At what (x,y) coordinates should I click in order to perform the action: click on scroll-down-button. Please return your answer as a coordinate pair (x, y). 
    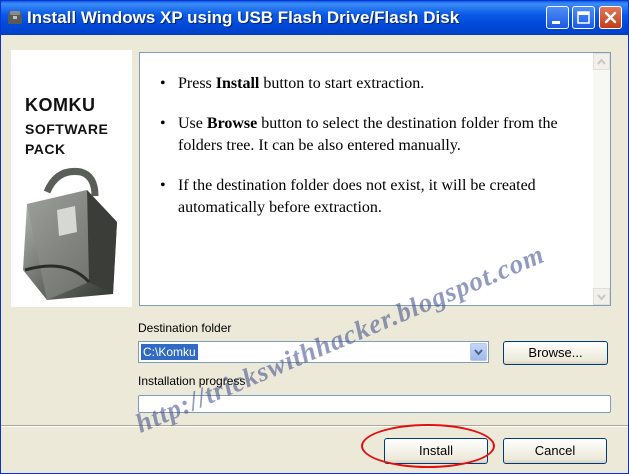
    Looking at the image, I should click on (601, 296).